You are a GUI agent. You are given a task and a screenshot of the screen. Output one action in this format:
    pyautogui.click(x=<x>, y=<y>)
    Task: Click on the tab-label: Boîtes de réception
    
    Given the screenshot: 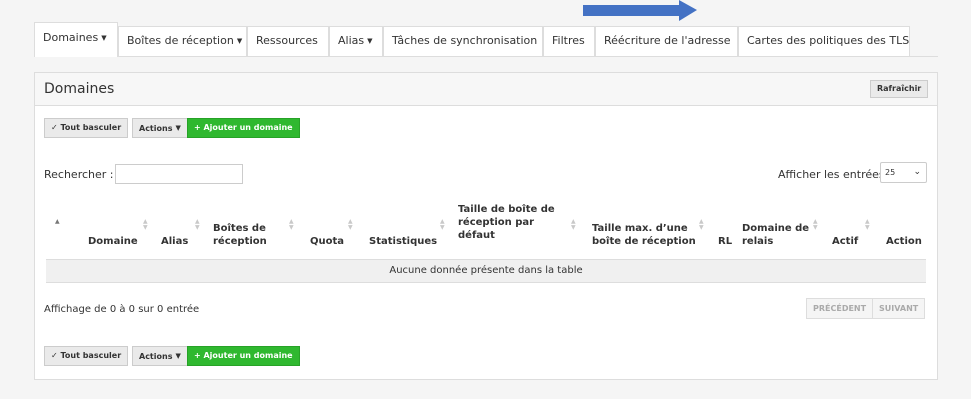 What is the action you would take?
    pyautogui.click(x=180, y=40)
    